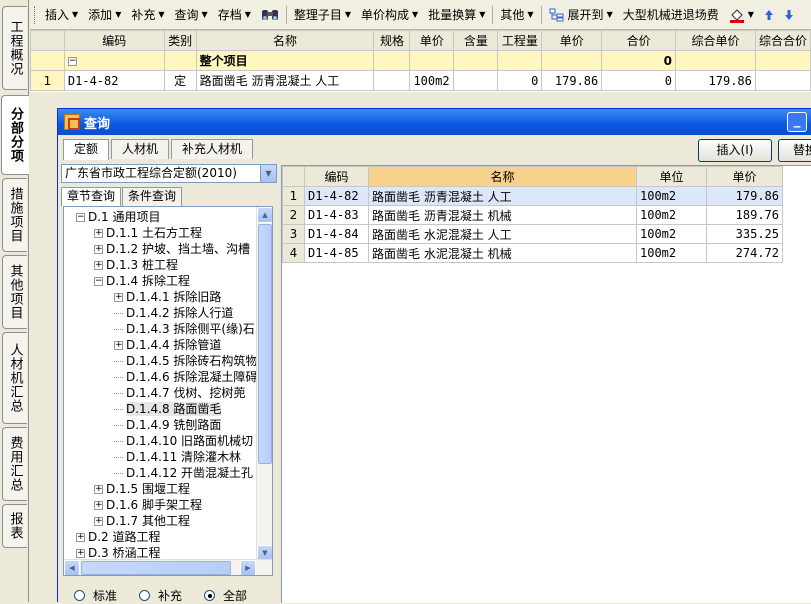  I want to click on column-header: 类别, so click(180, 40).